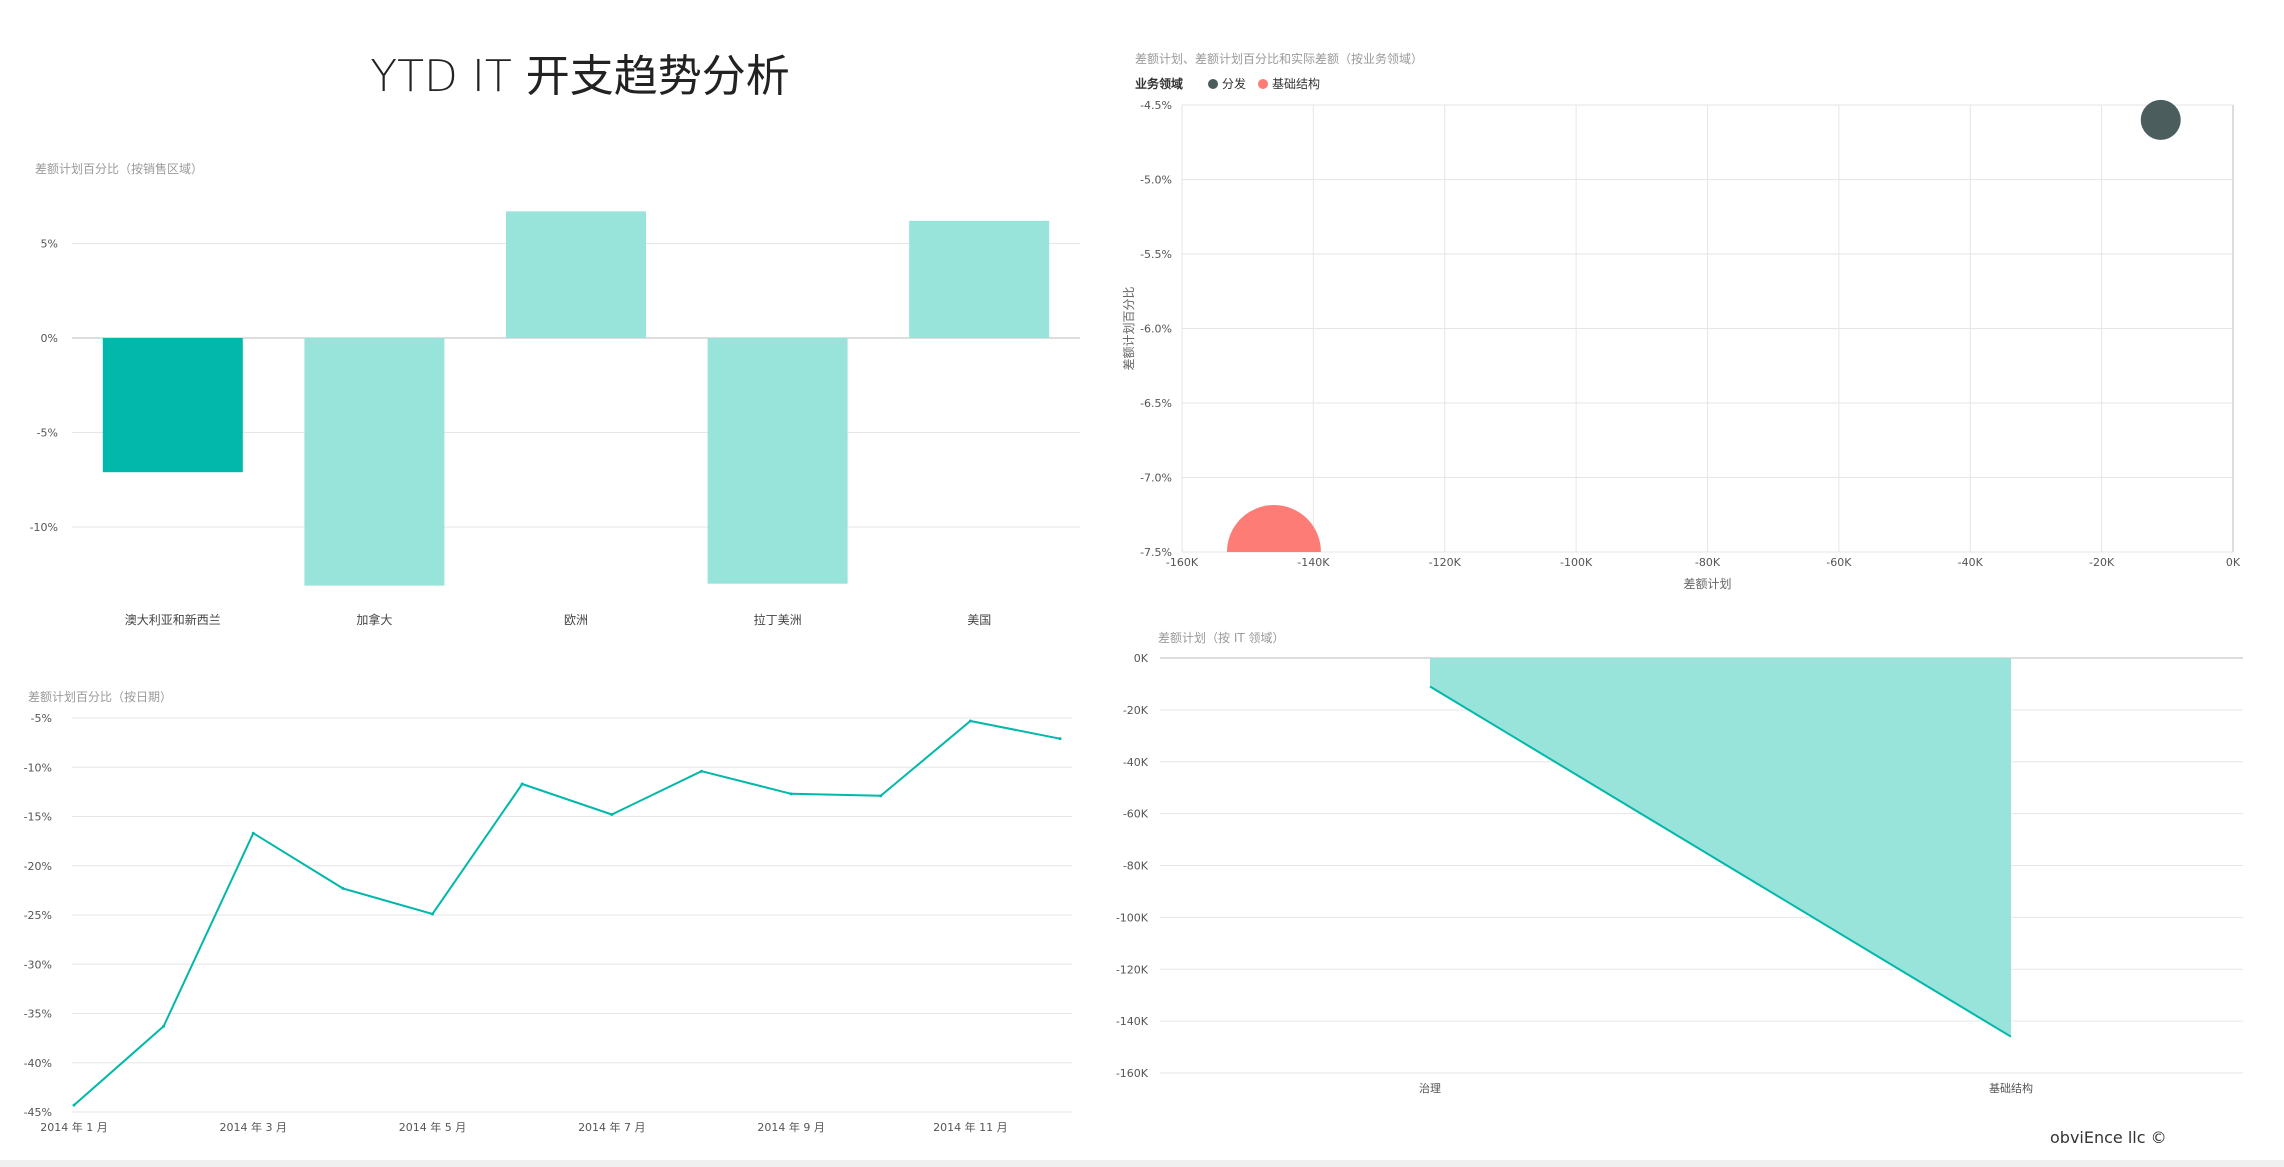  Describe the element at coordinates (1234, 83) in the screenshot. I see `legend-label: 分发` at that location.